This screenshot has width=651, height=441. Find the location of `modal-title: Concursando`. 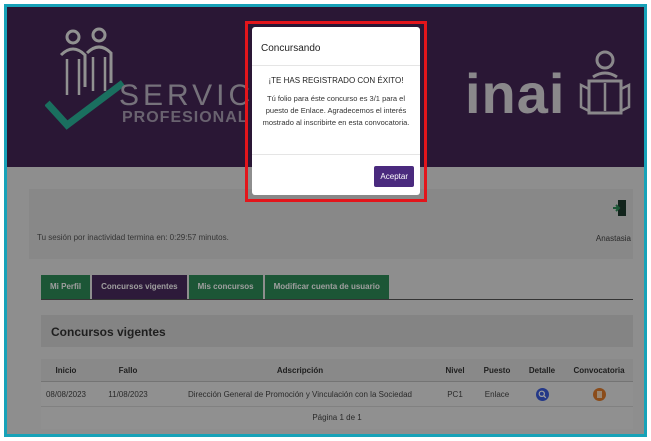

modal-title: Concursando is located at coordinates (291, 48).